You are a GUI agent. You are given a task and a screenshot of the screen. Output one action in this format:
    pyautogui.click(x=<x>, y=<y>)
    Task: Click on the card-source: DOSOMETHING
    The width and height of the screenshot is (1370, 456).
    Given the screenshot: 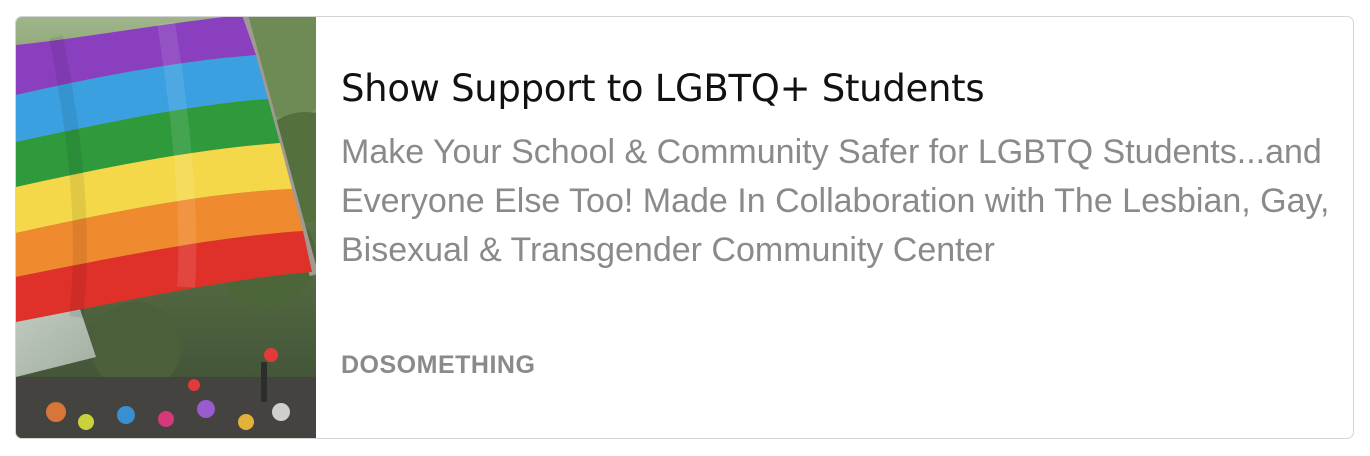 What is the action you would take?
    pyautogui.click(x=438, y=365)
    